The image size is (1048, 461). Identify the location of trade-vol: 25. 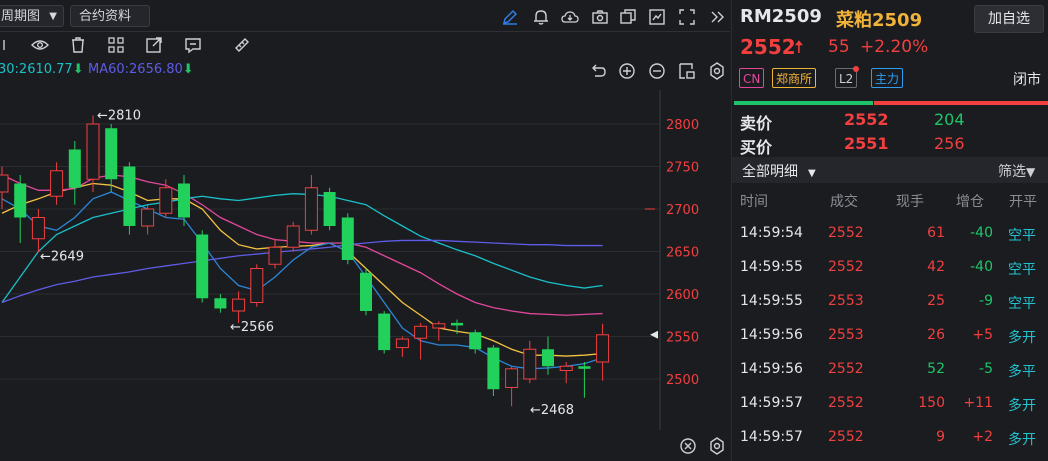
(936, 301).